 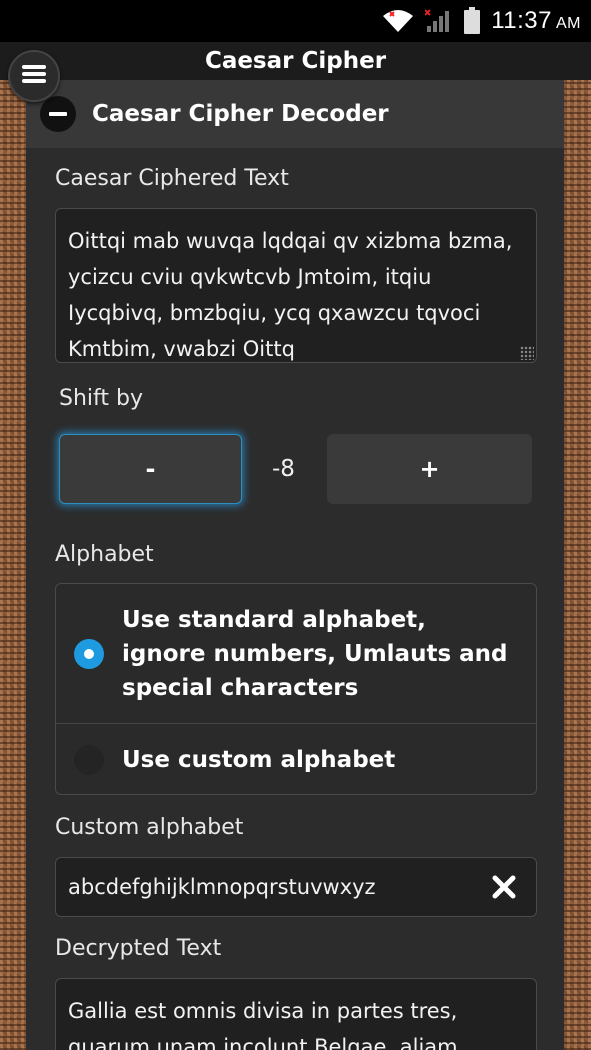 I want to click on menu-button, so click(x=34, y=76).